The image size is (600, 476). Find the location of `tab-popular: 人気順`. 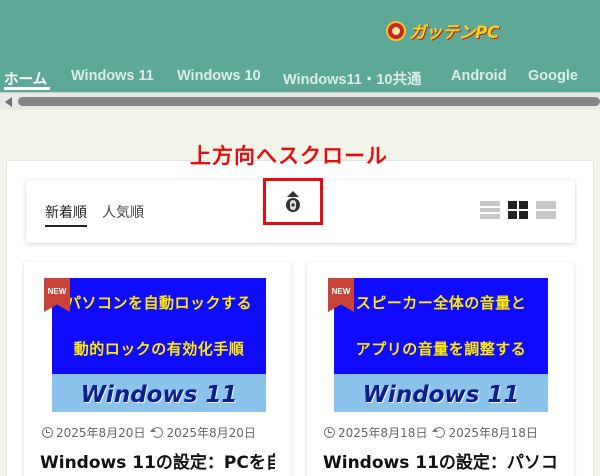

tab-popular: 人気順 is located at coordinates (123, 212).